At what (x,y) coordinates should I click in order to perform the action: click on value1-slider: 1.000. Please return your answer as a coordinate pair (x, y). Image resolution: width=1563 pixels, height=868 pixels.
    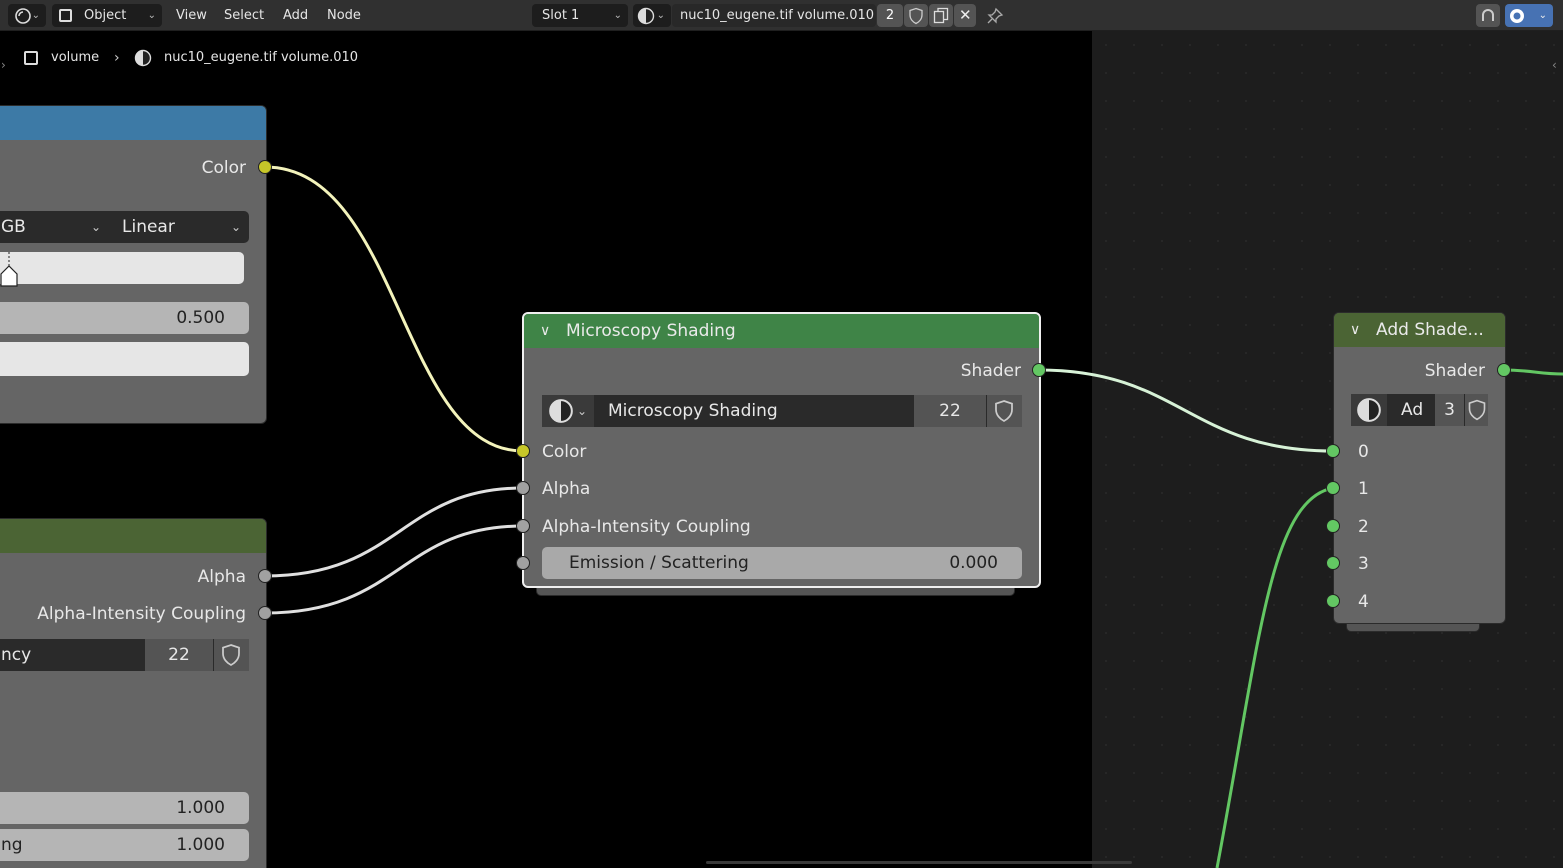
    Looking at the image, I should click on (124, 808).